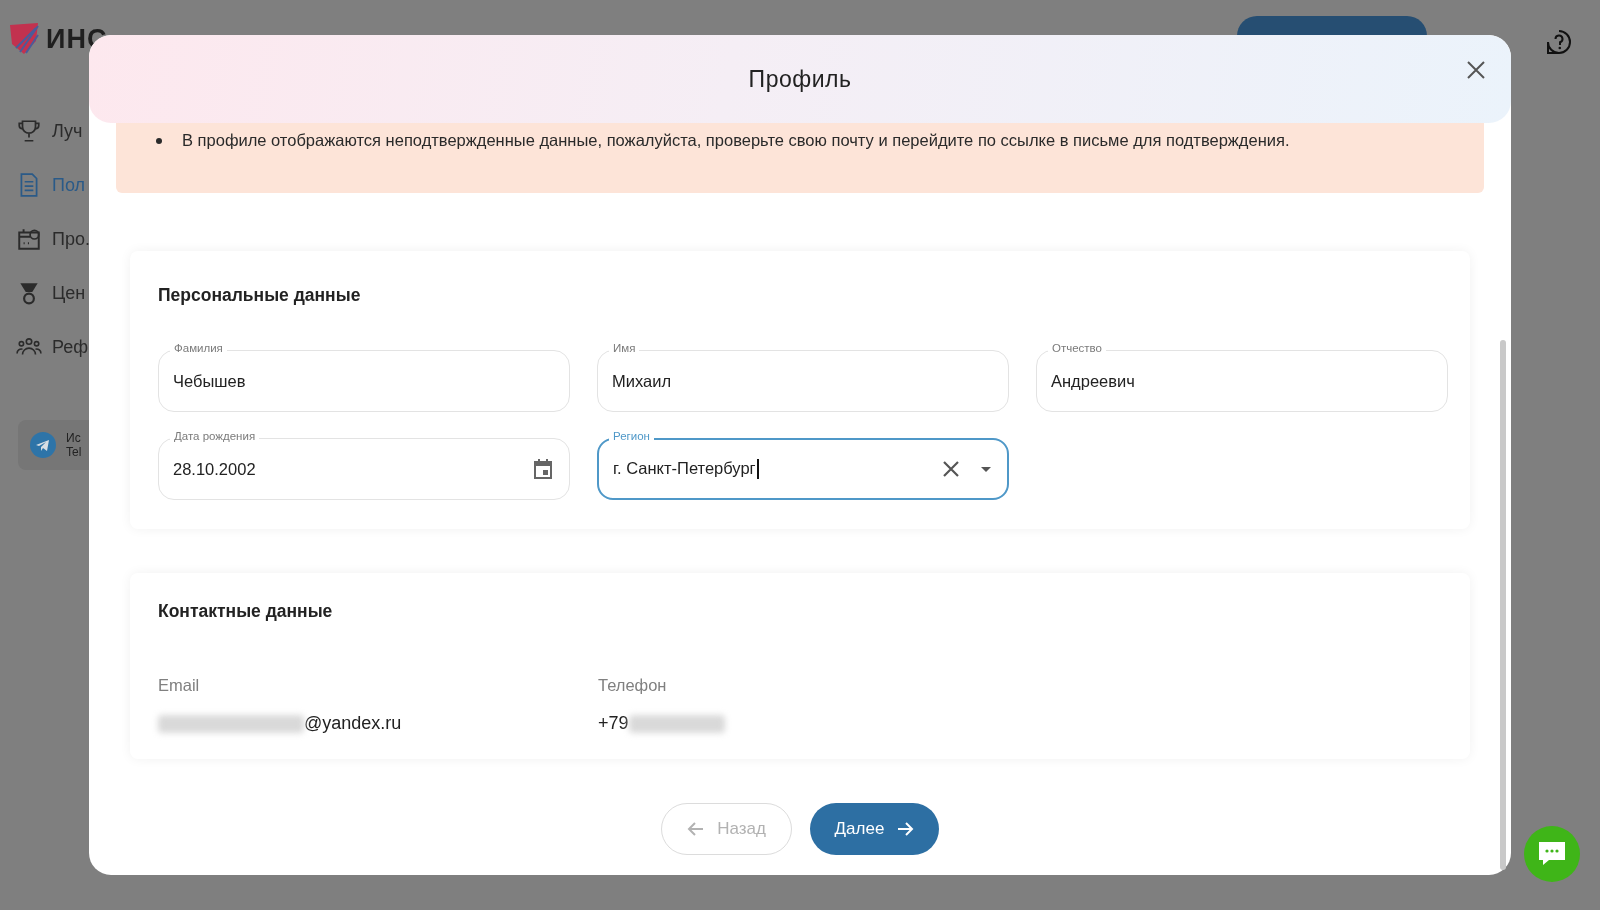 The height and width of the screenshot is (910, 1600). Describe the element at coordinates (631, 436) in the screenshot. I see `field-label: Регион` at that location.